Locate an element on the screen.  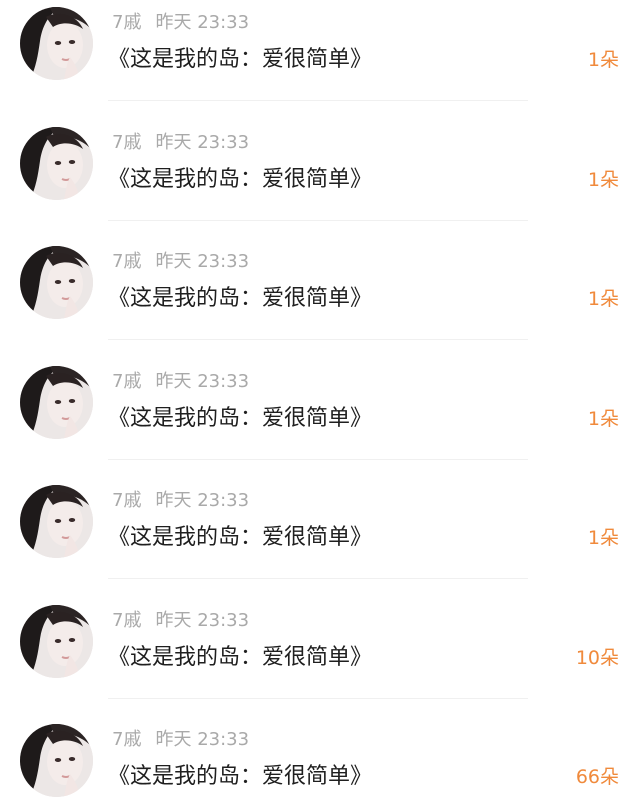
feed-item: 7戚 昨天 23:33 《这是我的岛：爱很简单》 10朵 is located at coordinates (320, 658).